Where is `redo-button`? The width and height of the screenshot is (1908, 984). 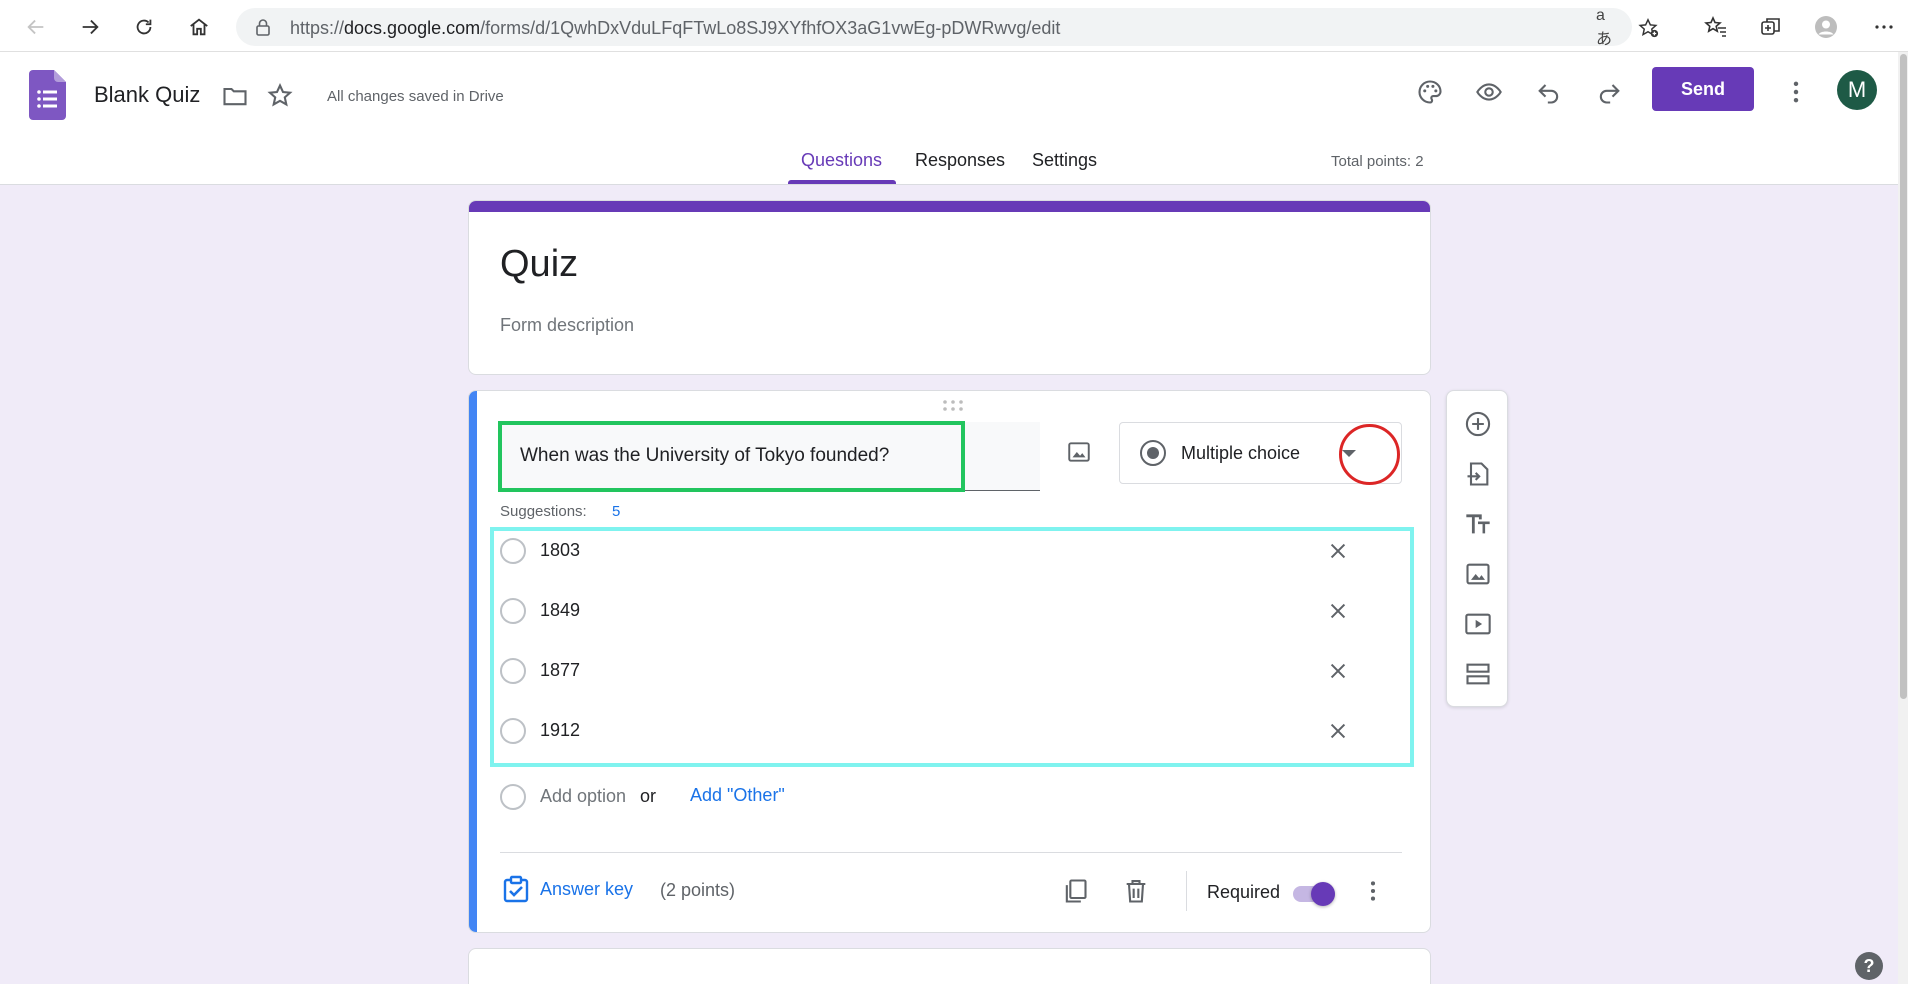 redo-button is located at coordinates (1609, 92).